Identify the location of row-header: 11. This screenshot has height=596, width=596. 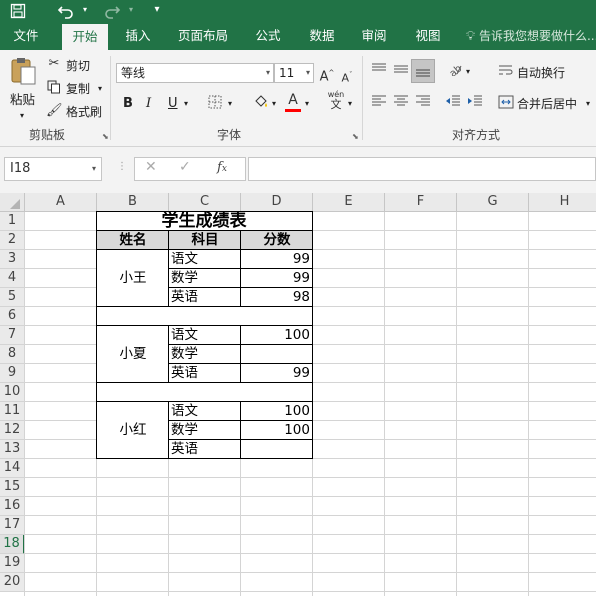
(12, 411).